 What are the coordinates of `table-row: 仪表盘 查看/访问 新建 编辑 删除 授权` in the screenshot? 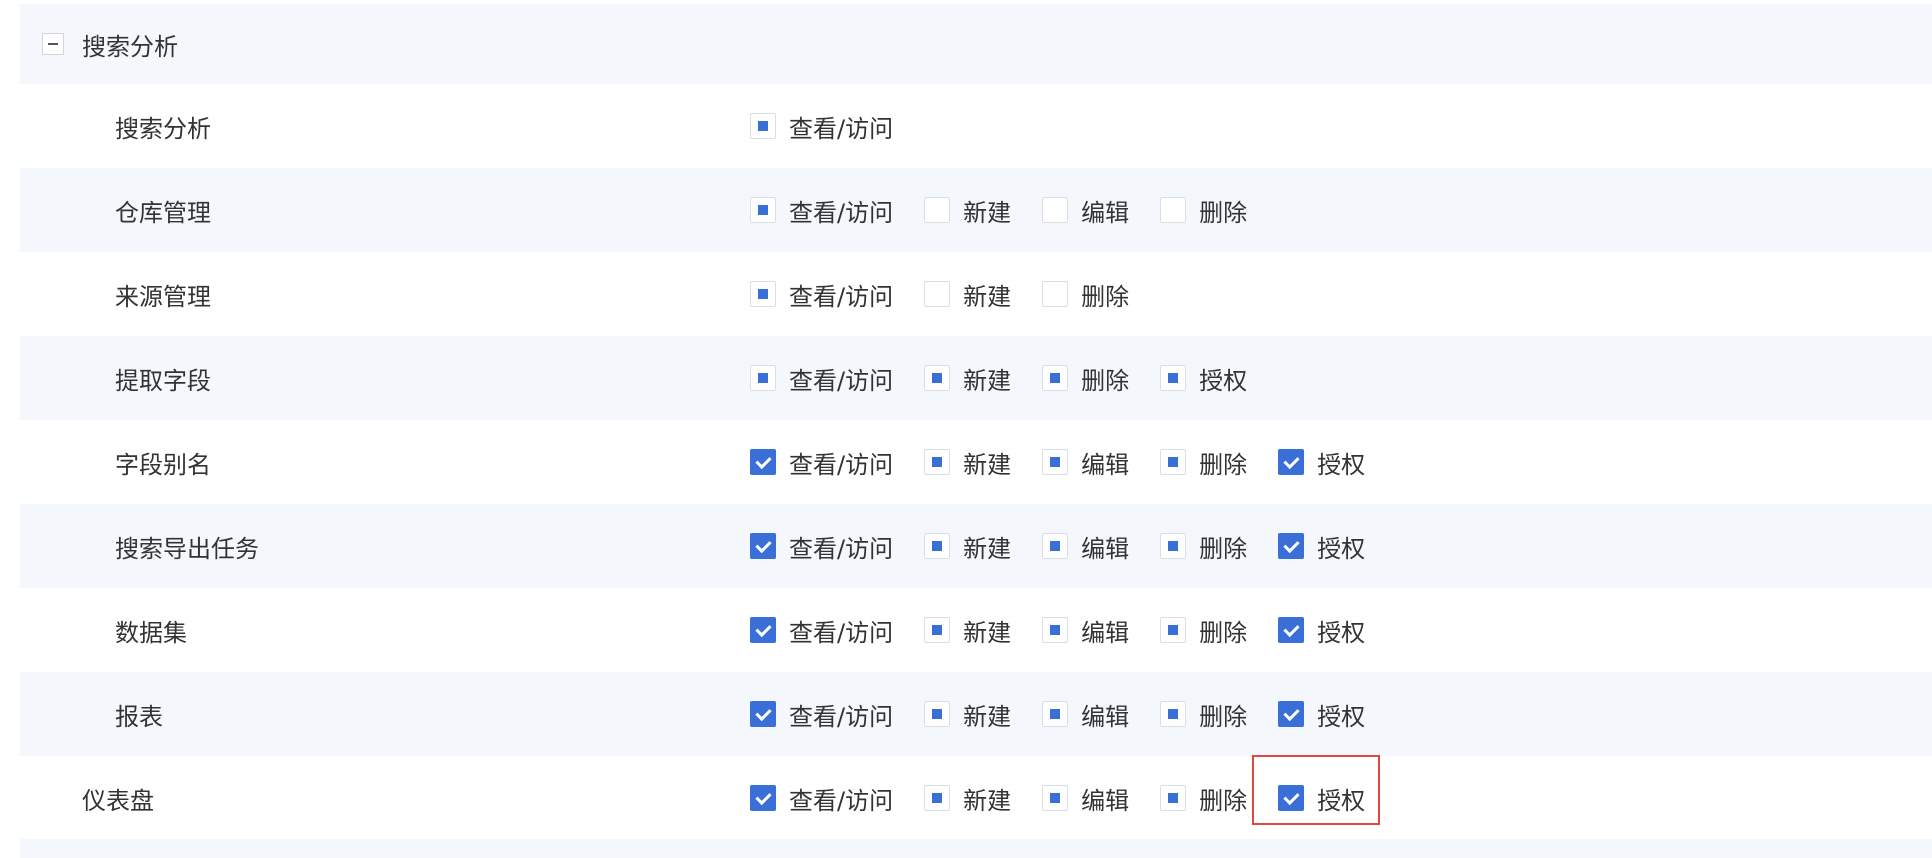 It's located at (976, 798).